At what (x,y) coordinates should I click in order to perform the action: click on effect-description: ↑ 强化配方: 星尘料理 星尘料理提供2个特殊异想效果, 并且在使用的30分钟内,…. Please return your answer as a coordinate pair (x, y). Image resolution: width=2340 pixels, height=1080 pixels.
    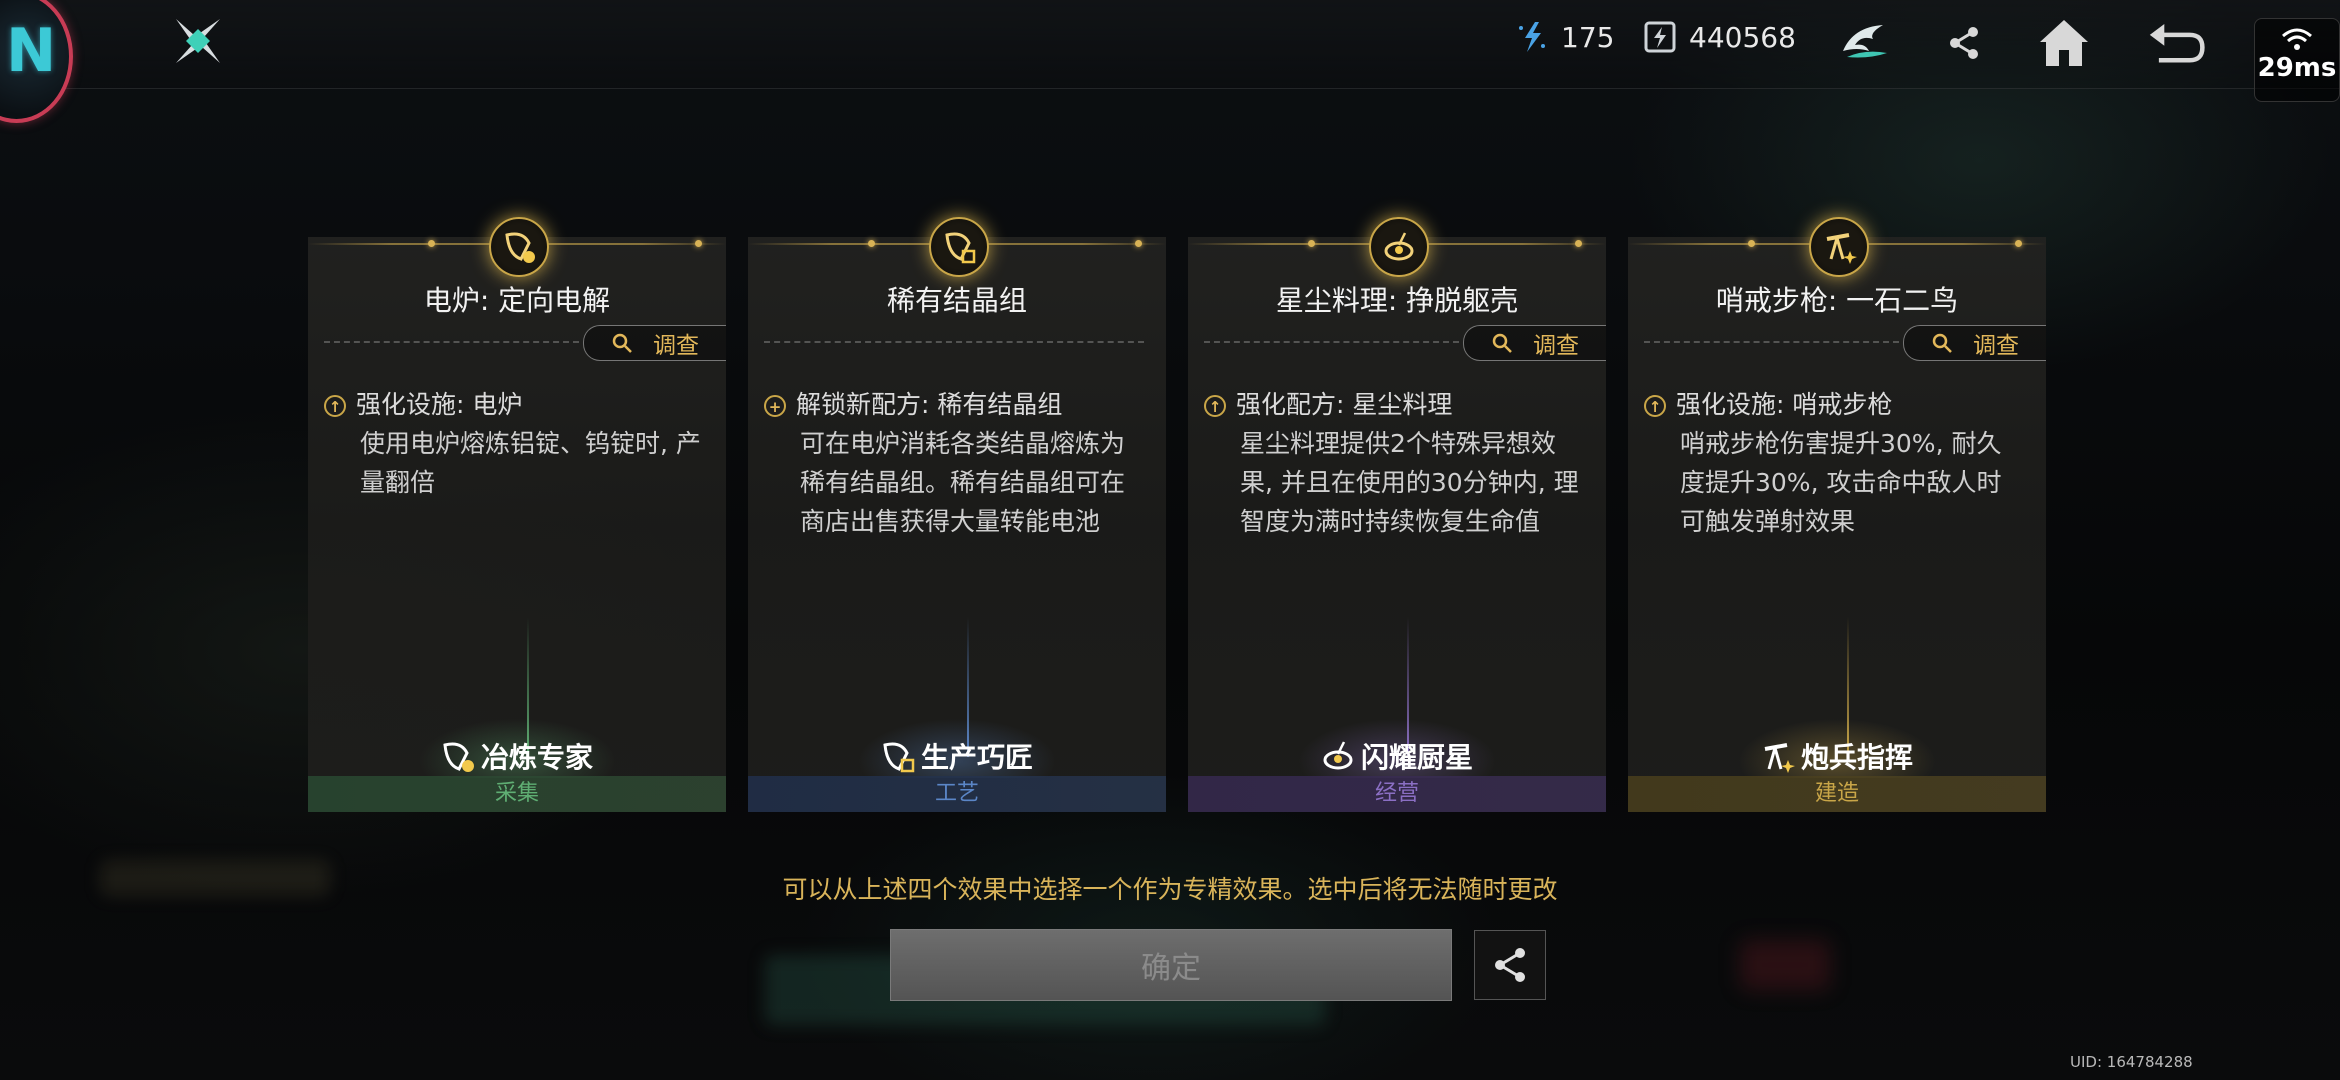
    Looking at the image, I should click on (1395, 463).